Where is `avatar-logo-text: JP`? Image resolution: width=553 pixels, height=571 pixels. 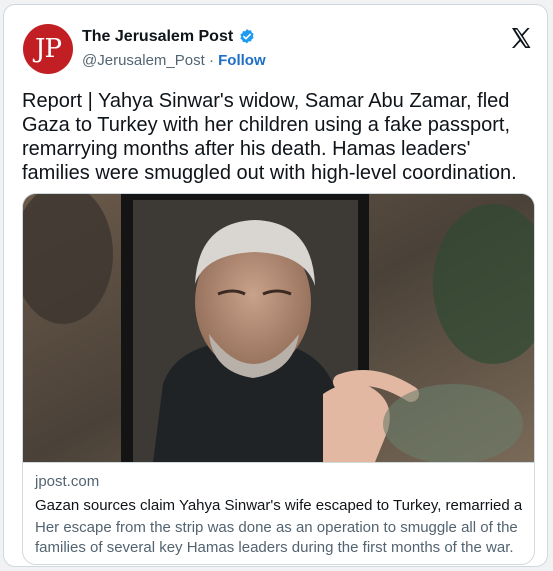
avatar-logo-text: JP is located at coordinates (48, 49).